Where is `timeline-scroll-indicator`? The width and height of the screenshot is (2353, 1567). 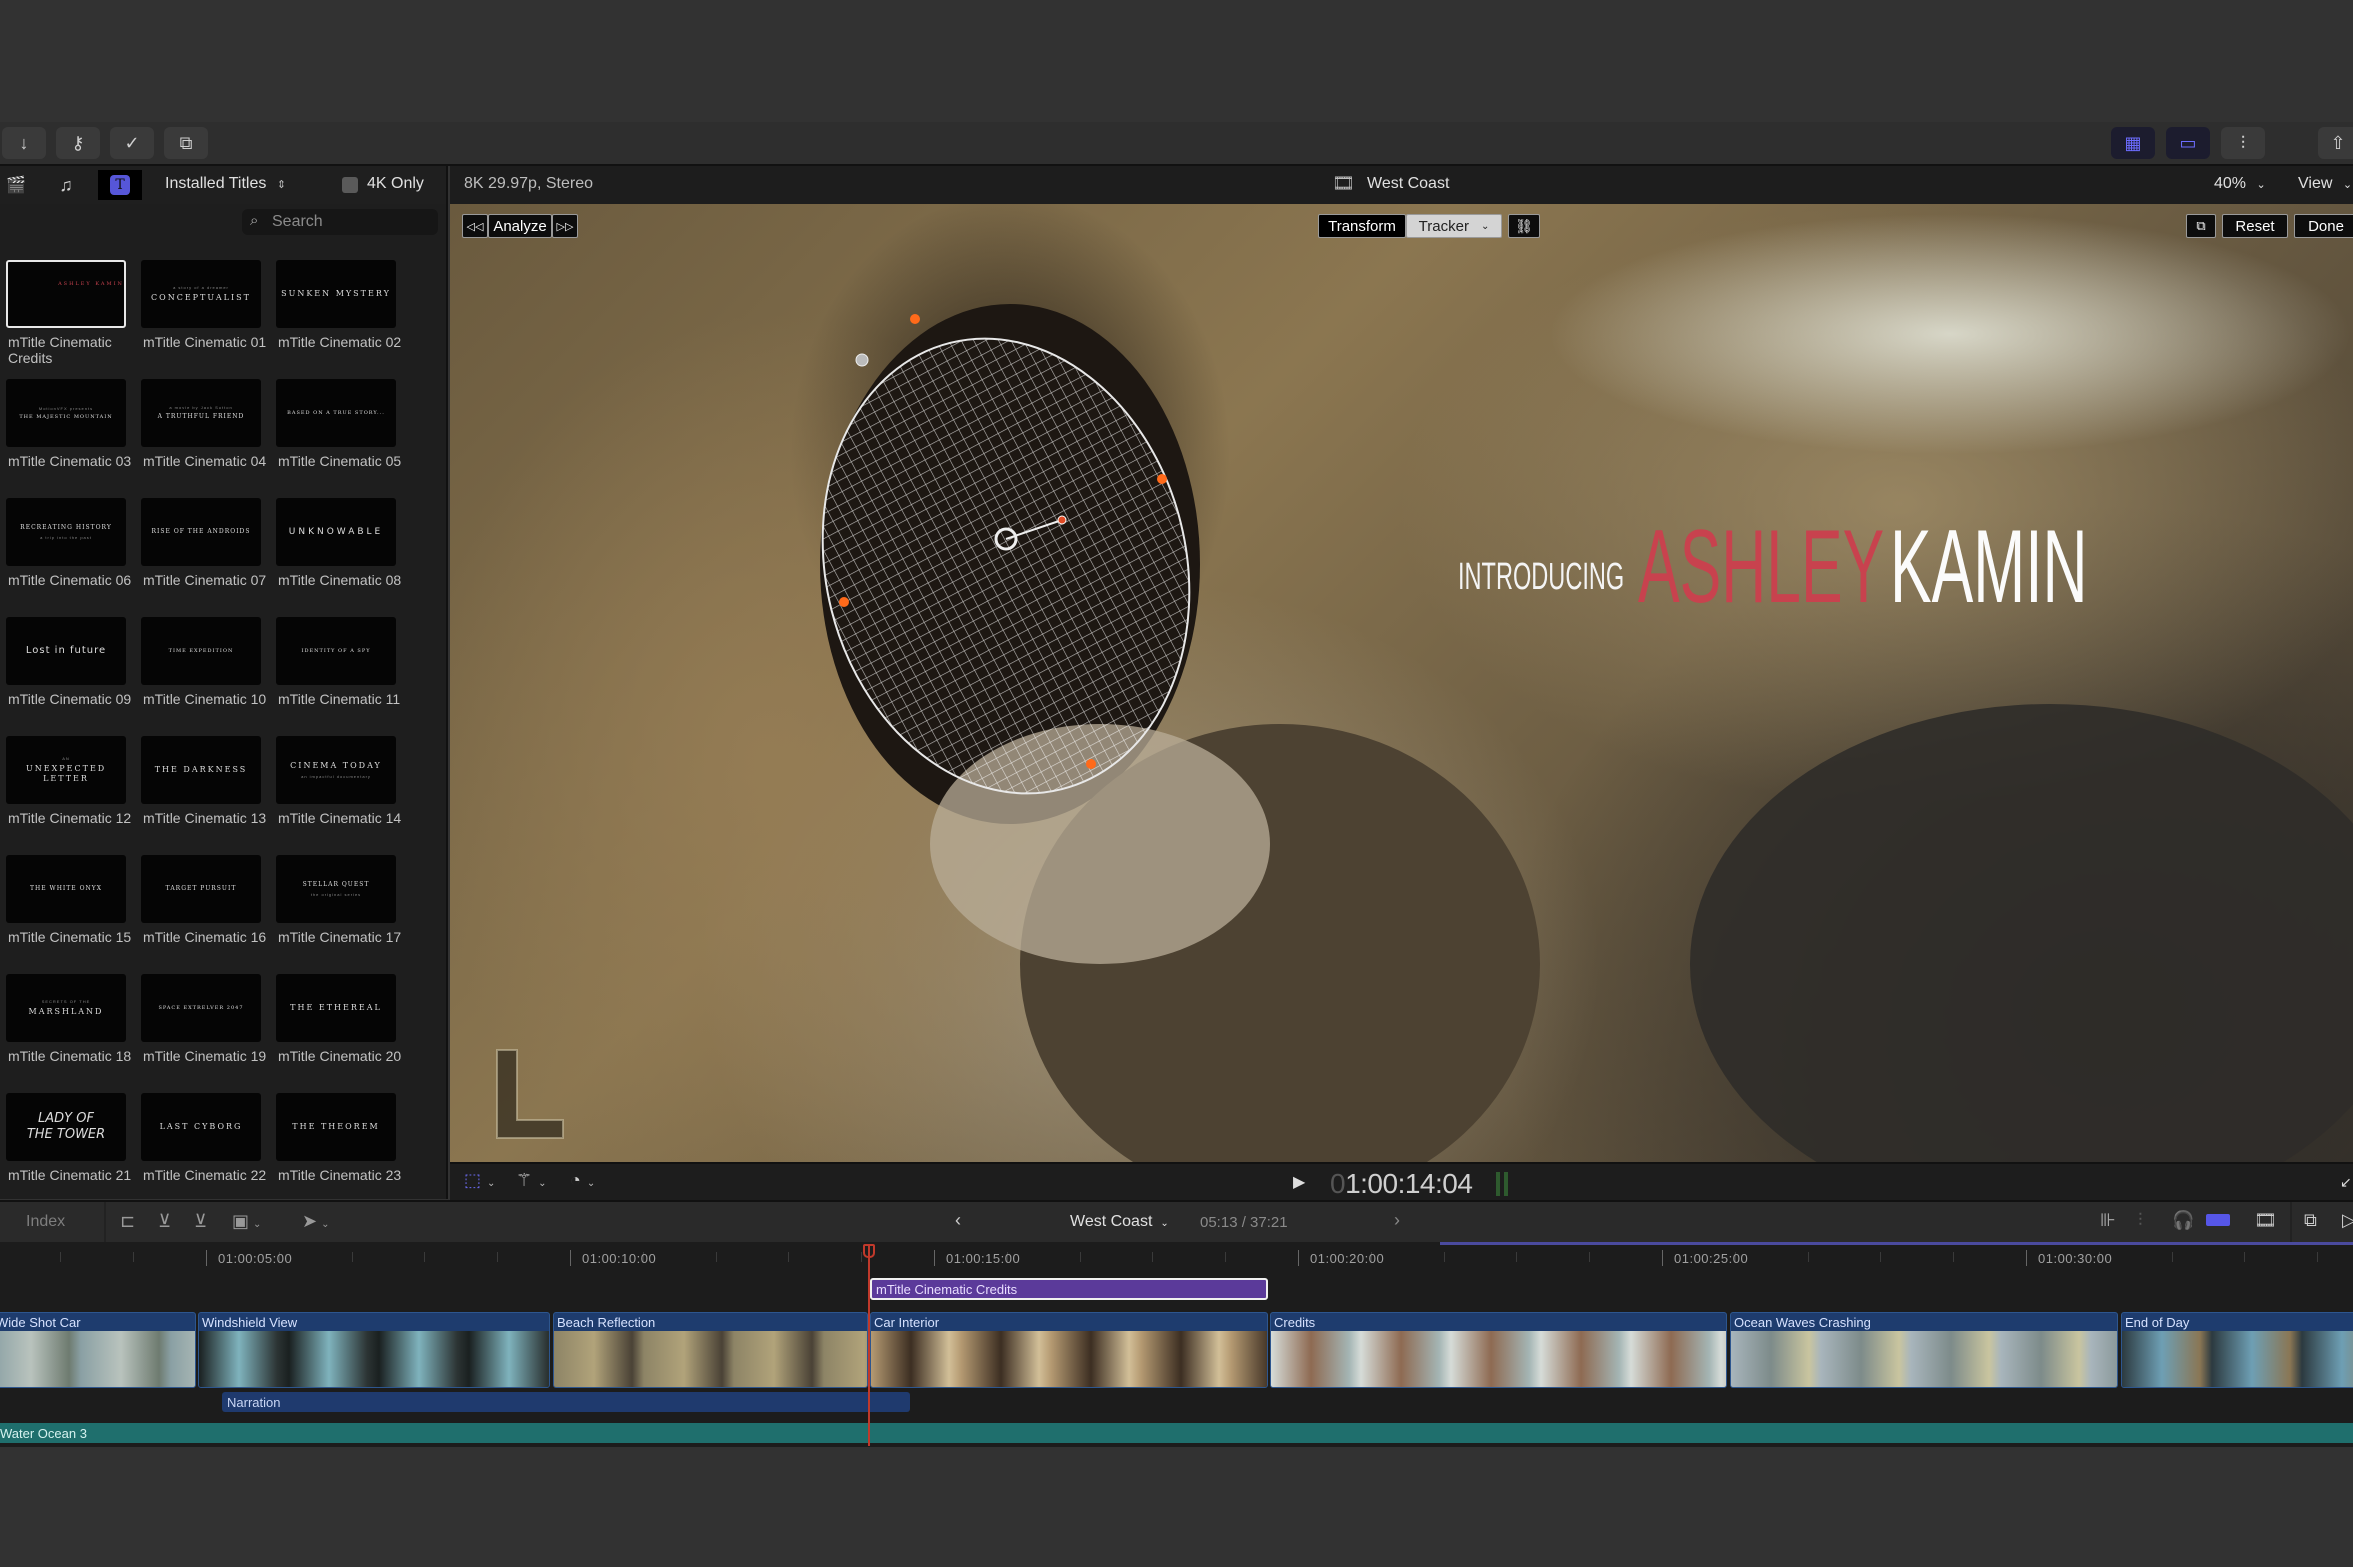
timeline-scroll-indicator is located at coordinates (1896, 1243).